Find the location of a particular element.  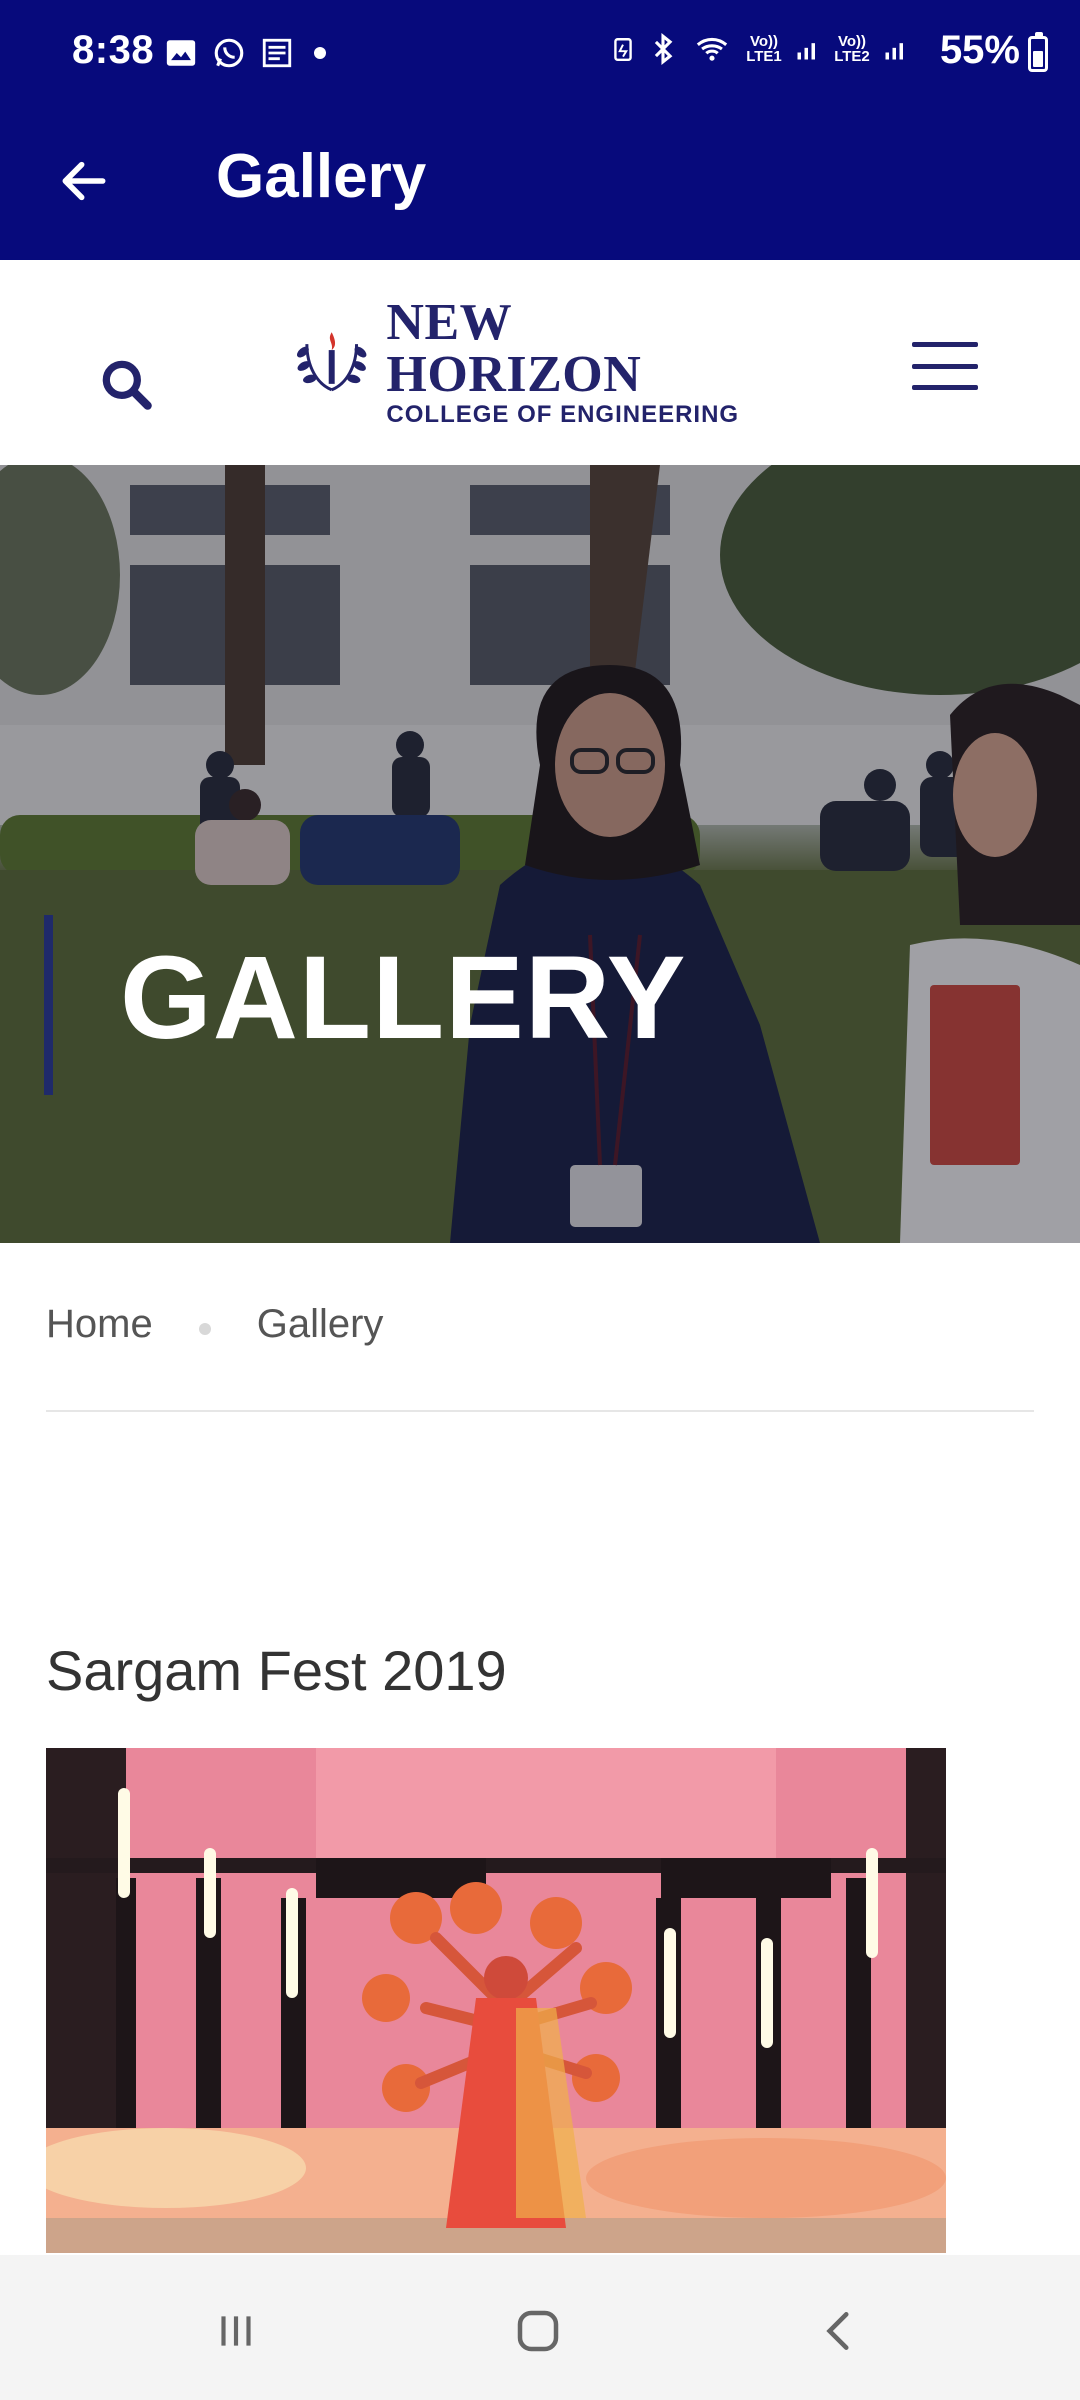

college-logo: NEW HORIZON COLLEGE OF ENGINEERING is located at coordinates (532, 362).